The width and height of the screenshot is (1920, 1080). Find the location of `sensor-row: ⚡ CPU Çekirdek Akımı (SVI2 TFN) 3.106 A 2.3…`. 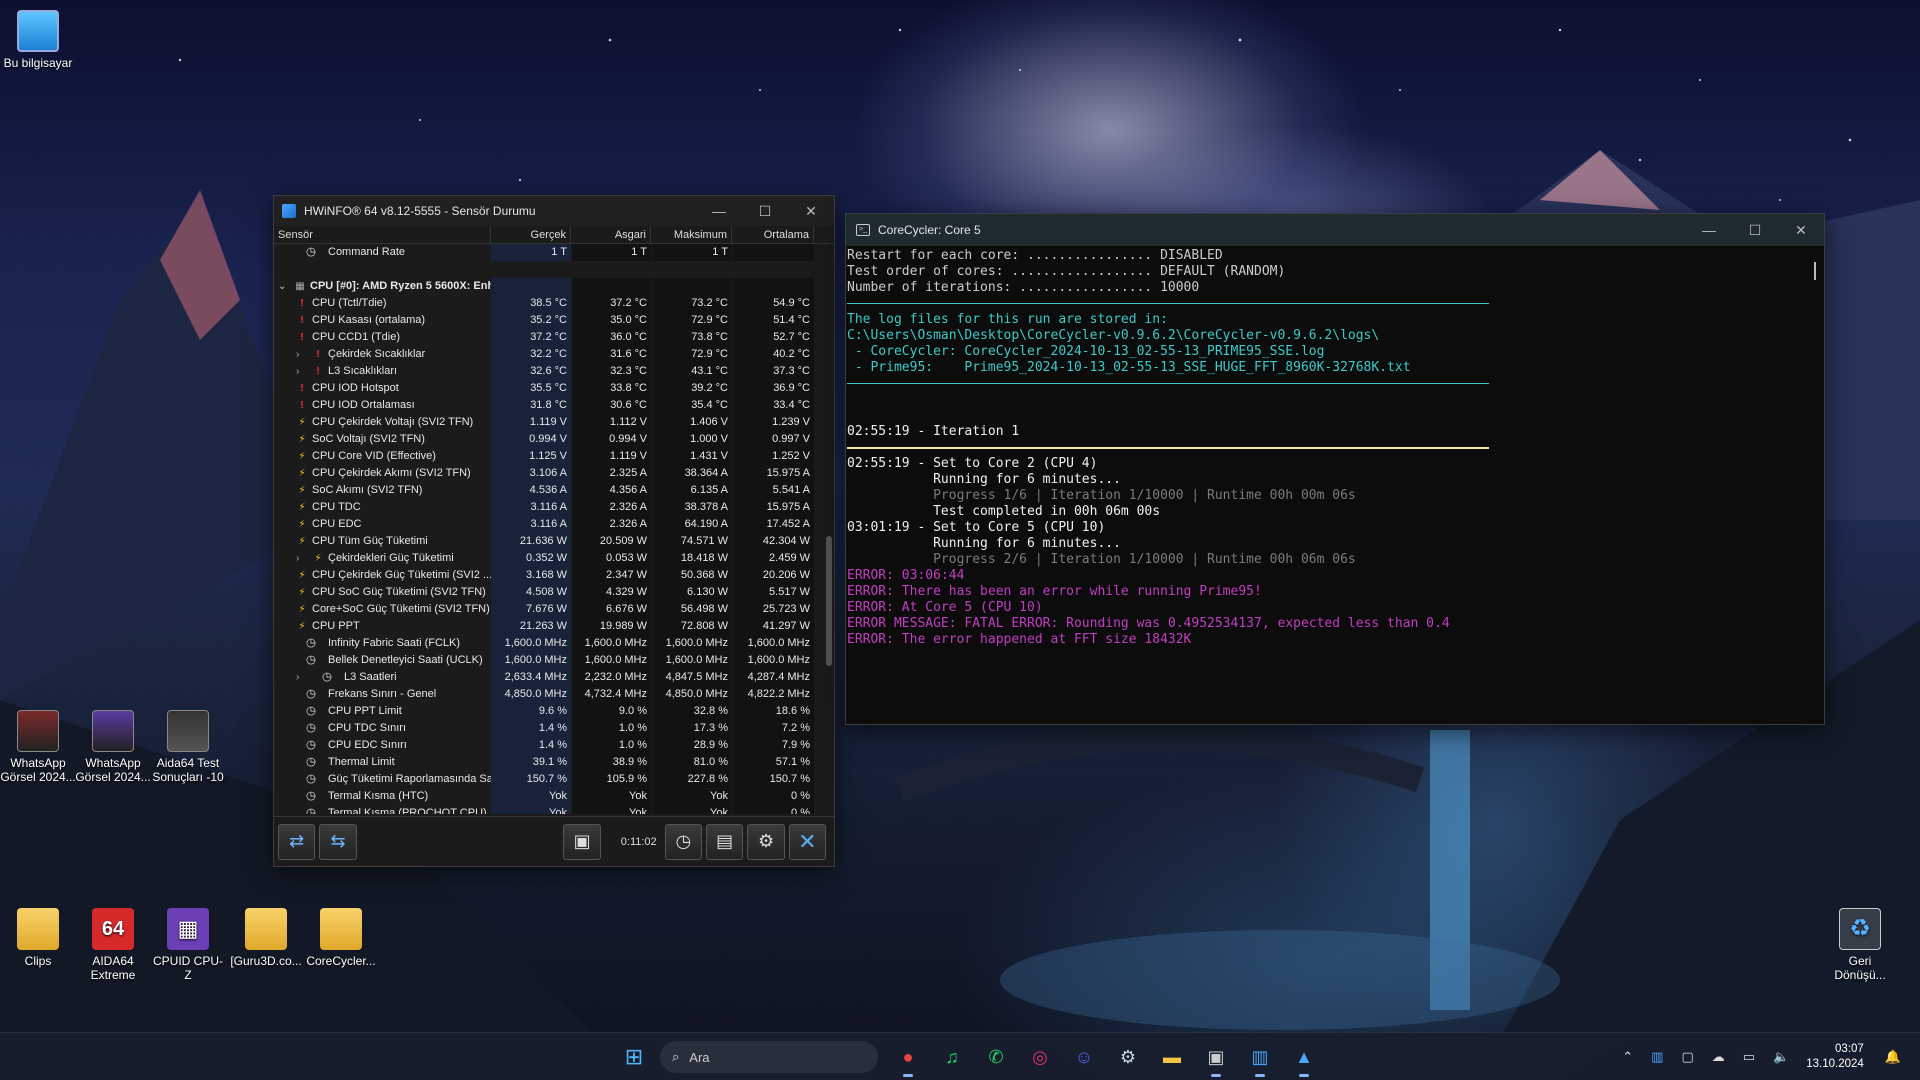

sensor-row: ⚡ CPU Çekirdek Akımı (SVI2 TFN) 3.106 A 2.3… is located at coordinates (554, 473).